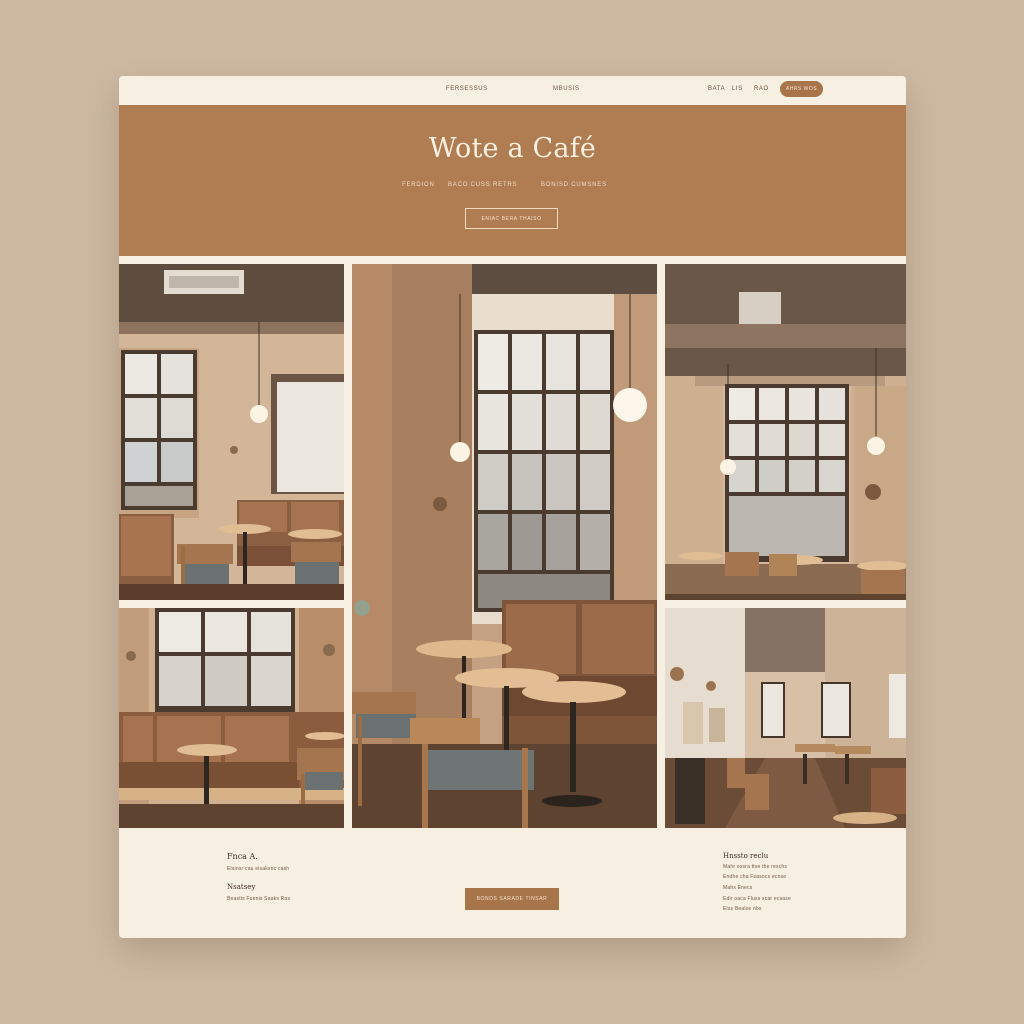  What do you see at coordinates (241, 887) in the screenshot?
I see `footer-left-heading-2: Nsatsey` at bounding box center [241, 887].